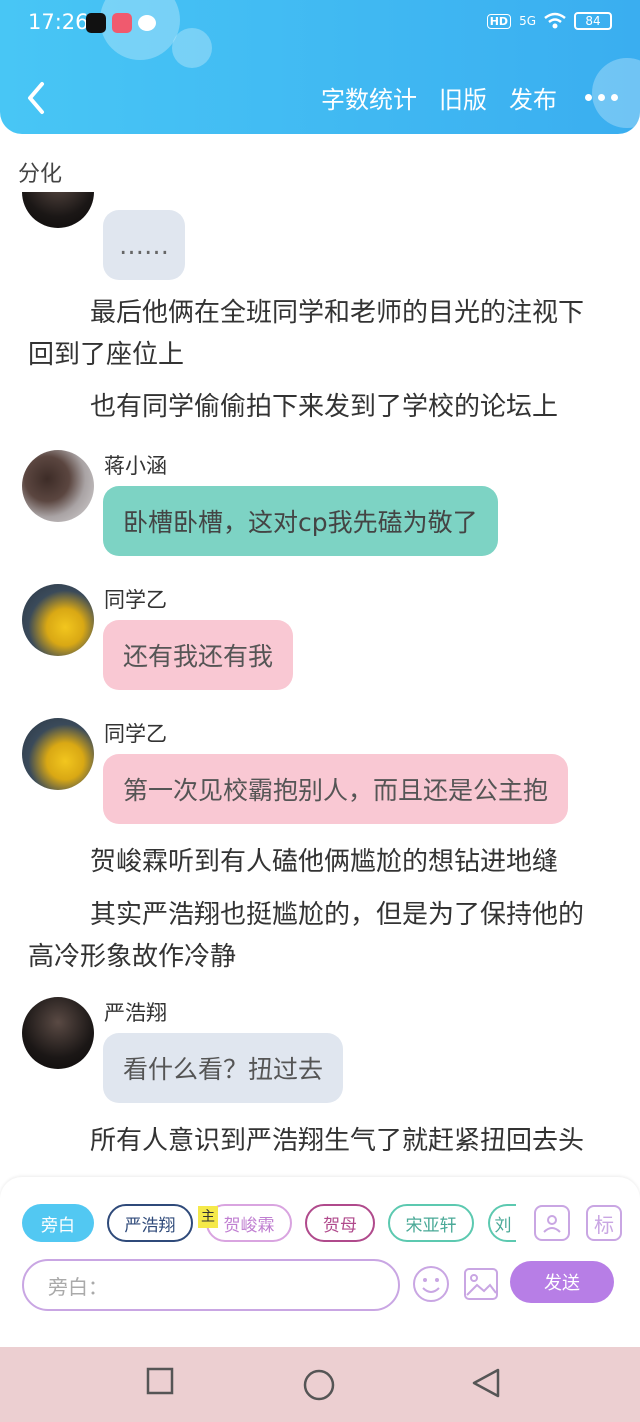 Image resolution: width=640 pixels, height=1422 pixels. Describe the element at coordinates (369, 97) in the screenshot. I see `word-count-button: 字数统计` at that location.